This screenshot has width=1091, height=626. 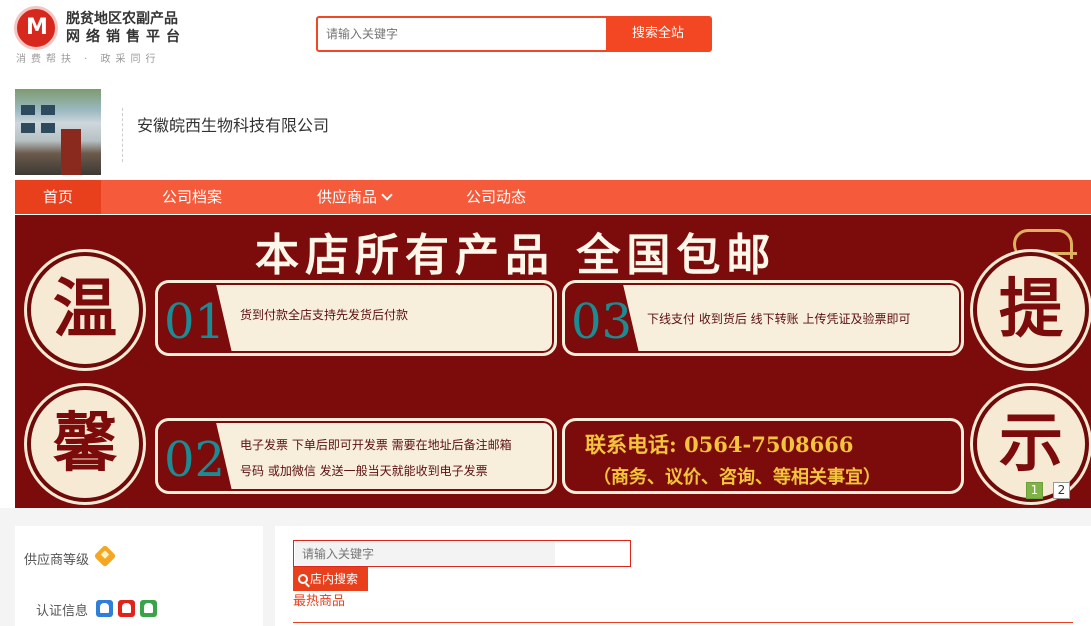 What do you see at coordinates (779, 319) in the screenshot?
I see `card-text-line: 下线支付 收到货后 线下转账 上传凭证及验票即可` at bounding box center [779, 319].